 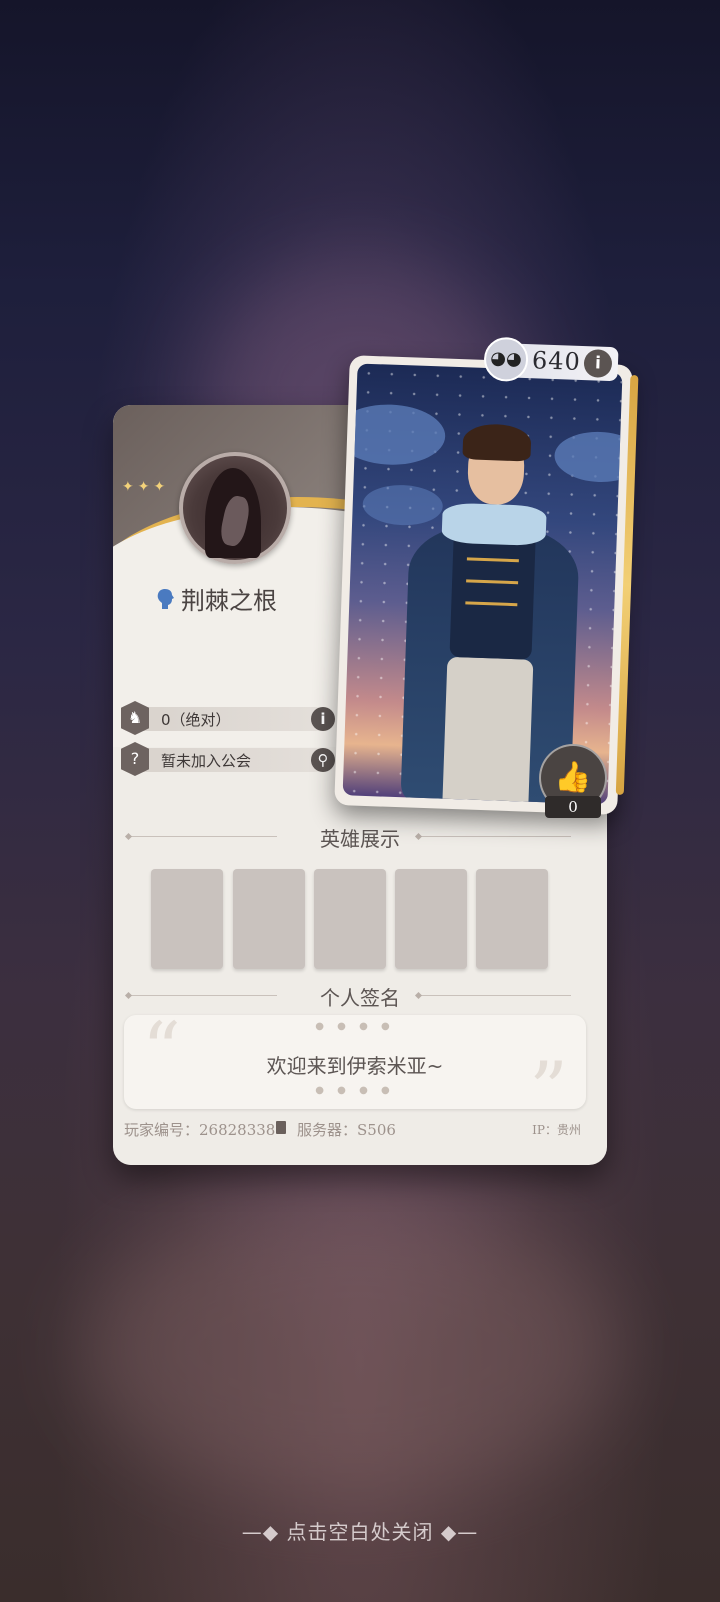 I want to click on guild-badge-icon: ?, so click(x=135, y=759).